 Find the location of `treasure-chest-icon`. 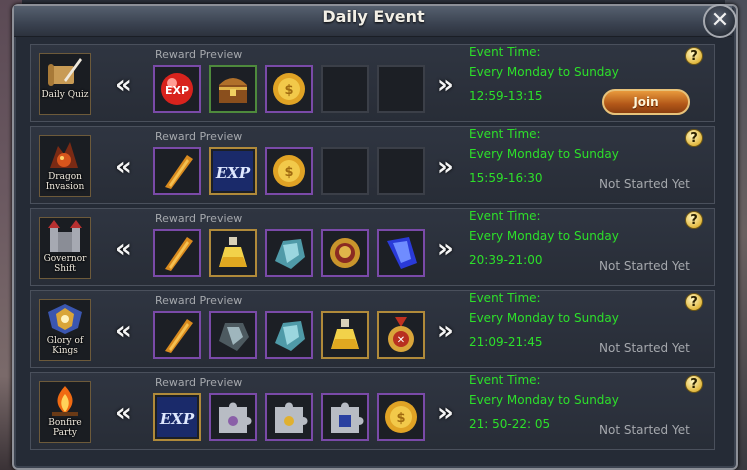

treasure-chest-icon is located at coordinates (233, 90).